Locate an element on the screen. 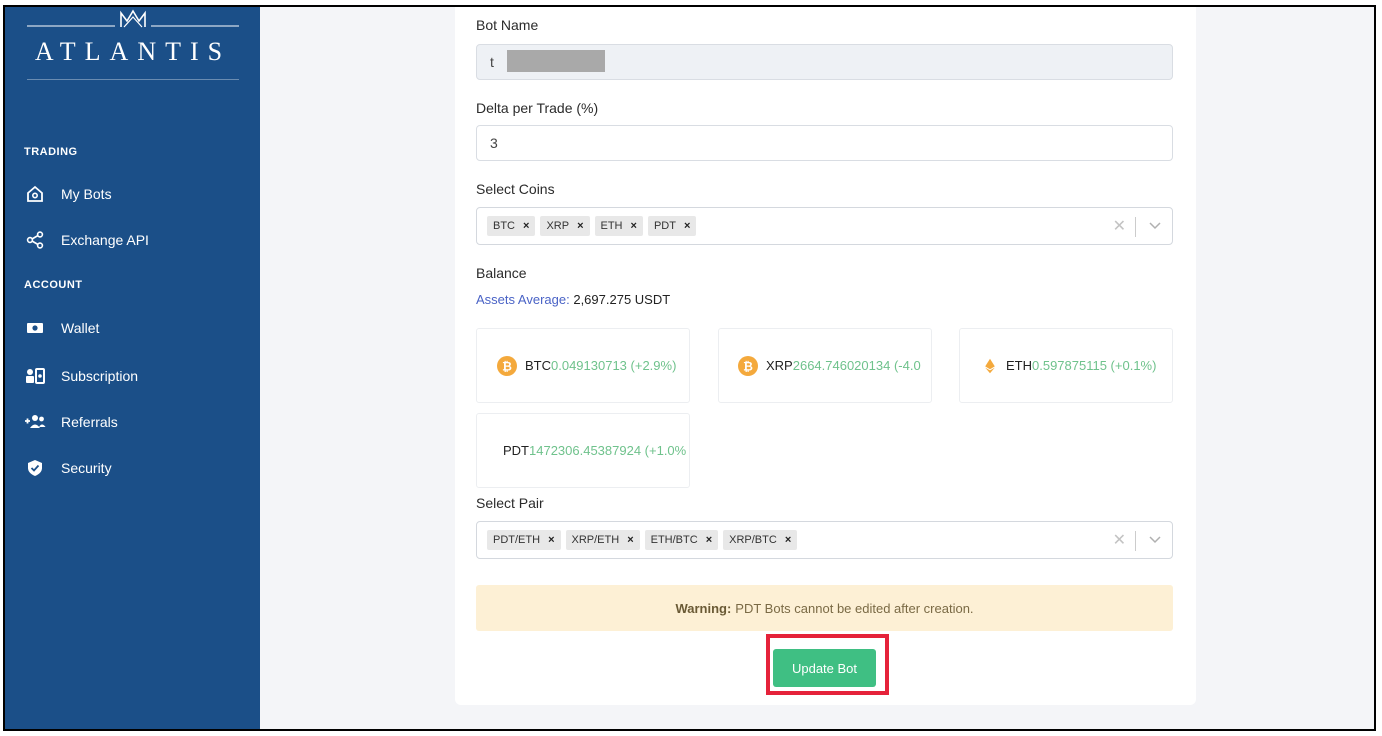  sidebar-item-label: My Bots is located at coordinates (86, 194).